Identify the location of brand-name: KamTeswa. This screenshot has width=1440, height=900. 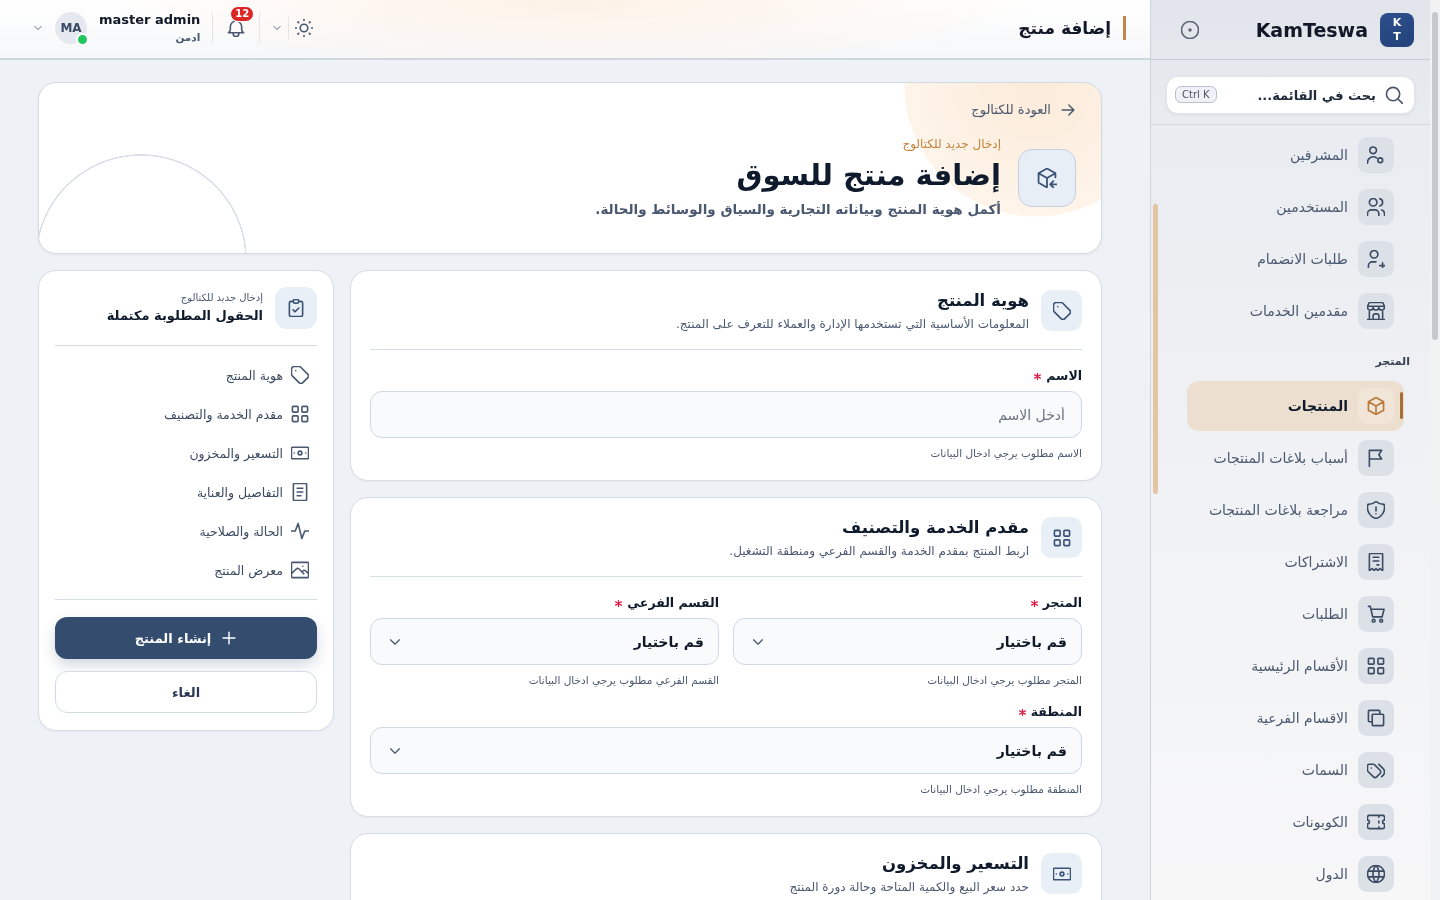
(1311, 29).